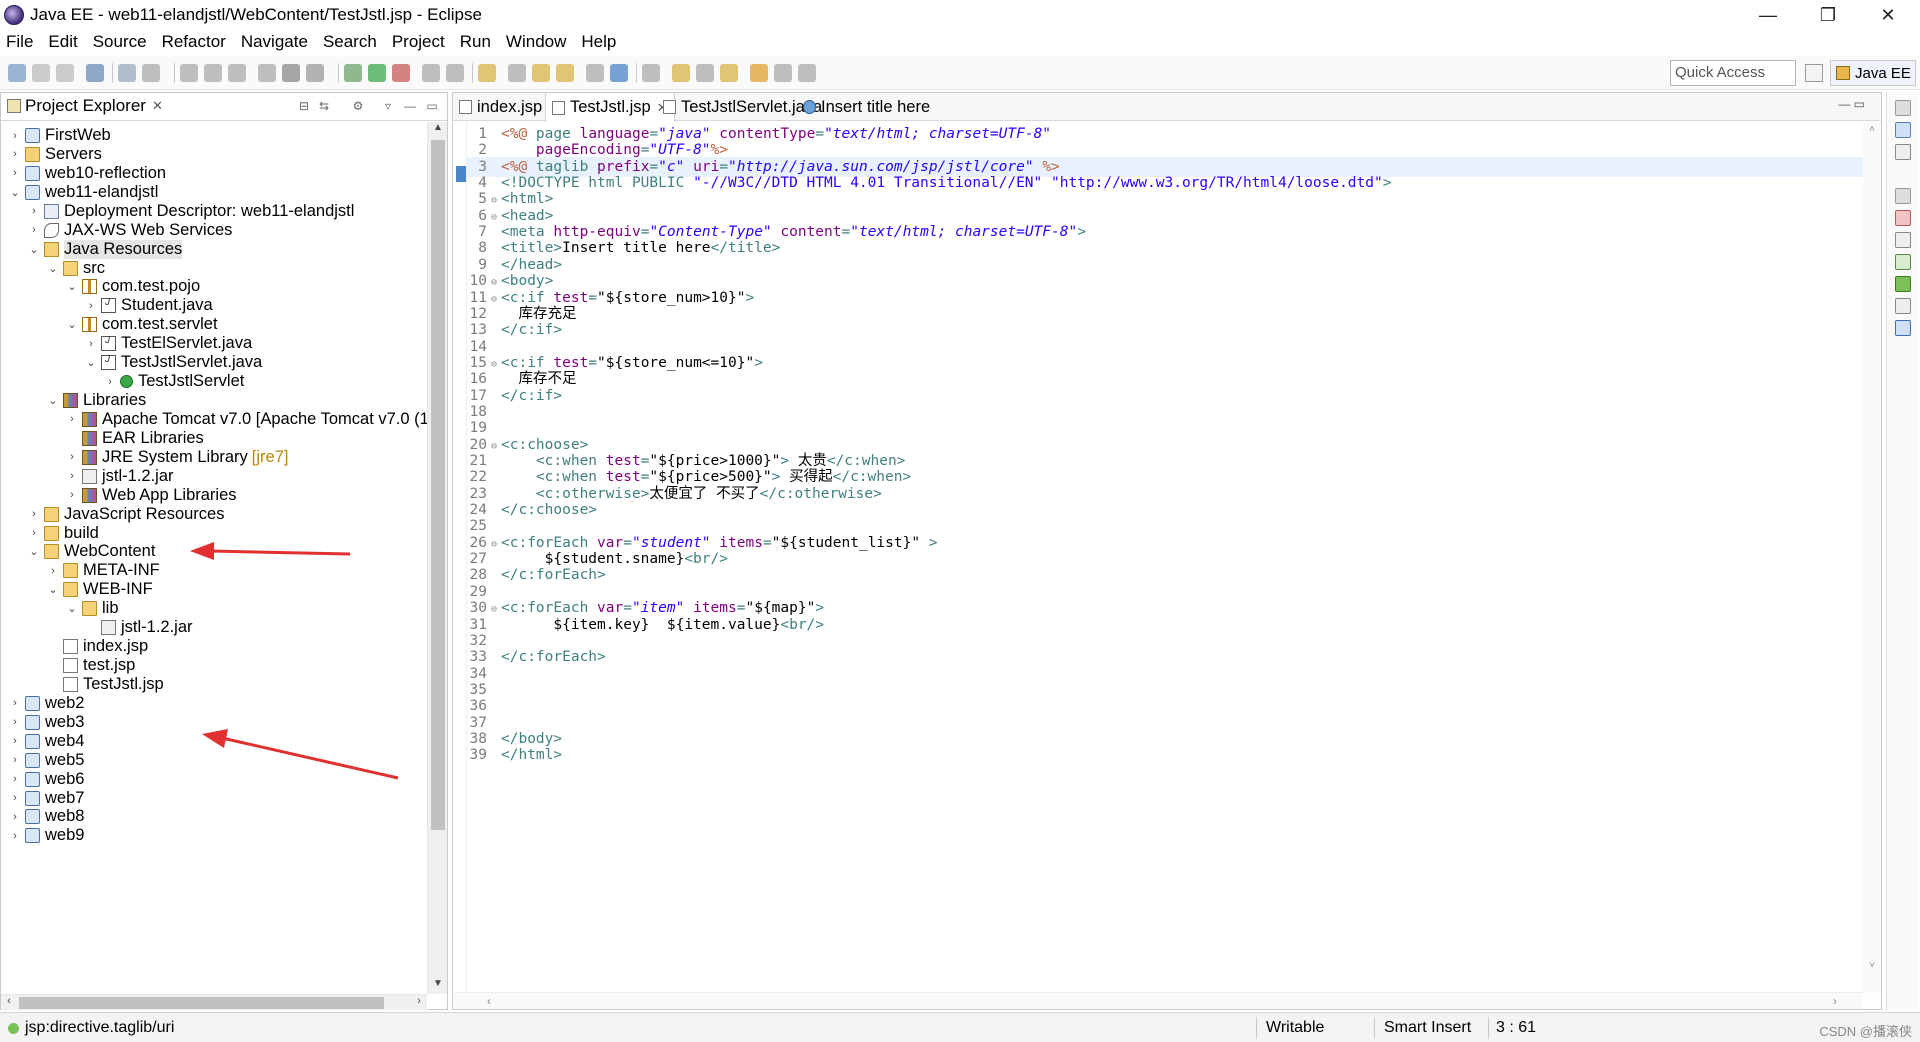 This screenshot has width=1920, height=1042. What do you see at coordinates (194, 42) in the screenshot?
I see `menu-refactor: Refactor` at bounding box center [194, 42].